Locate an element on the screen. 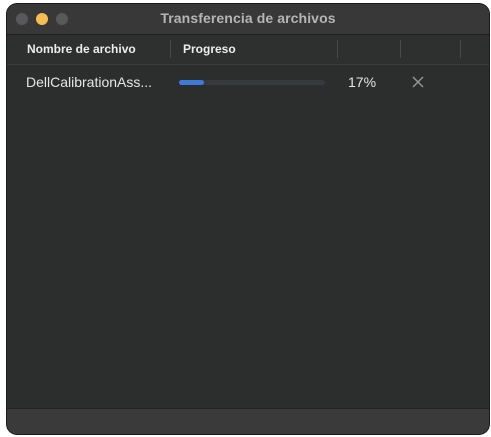 The width and height of the screenshot is (491, 437). column-header-progress: Progreso is located at coordinates (209, 49).